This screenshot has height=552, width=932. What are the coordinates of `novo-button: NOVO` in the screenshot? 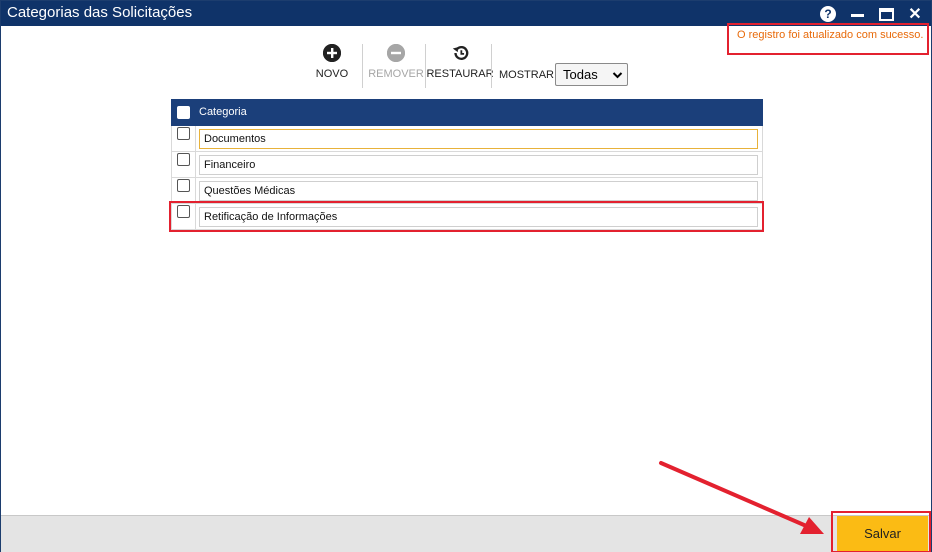 It's located at (332, 62).